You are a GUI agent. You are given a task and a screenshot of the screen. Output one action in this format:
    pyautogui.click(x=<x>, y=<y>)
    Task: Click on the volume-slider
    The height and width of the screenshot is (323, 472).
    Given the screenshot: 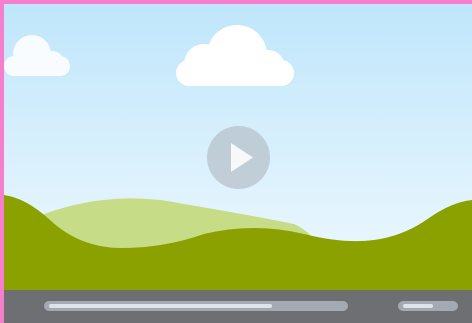 What is the action you would take?
    pyautogui.click(x=428, y=306)
    